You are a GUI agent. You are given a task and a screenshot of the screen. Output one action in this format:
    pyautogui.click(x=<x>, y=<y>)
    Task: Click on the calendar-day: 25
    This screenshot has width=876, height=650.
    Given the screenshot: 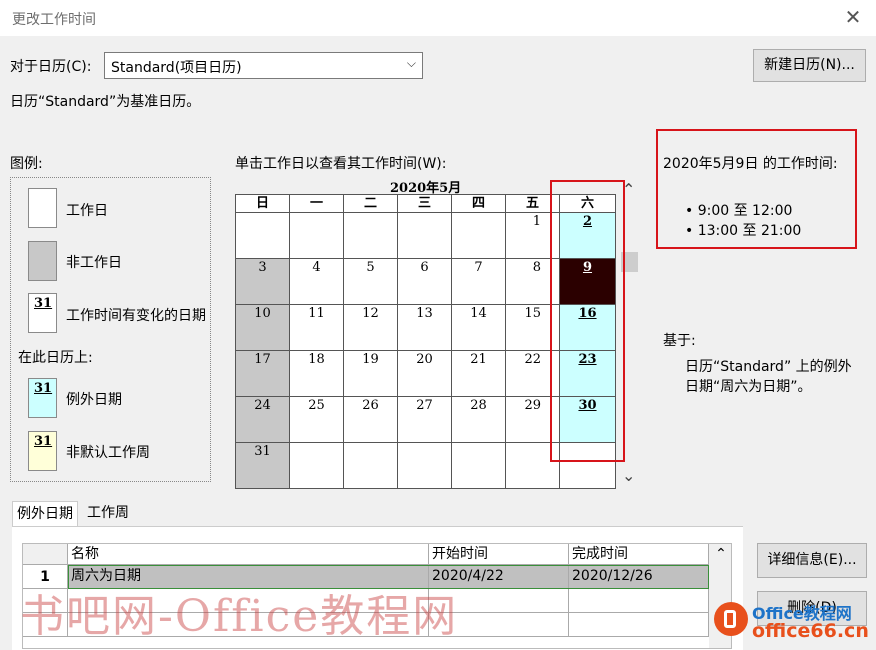 What is the action you would take?
    pyautogui.click(x=317, y=420)
    